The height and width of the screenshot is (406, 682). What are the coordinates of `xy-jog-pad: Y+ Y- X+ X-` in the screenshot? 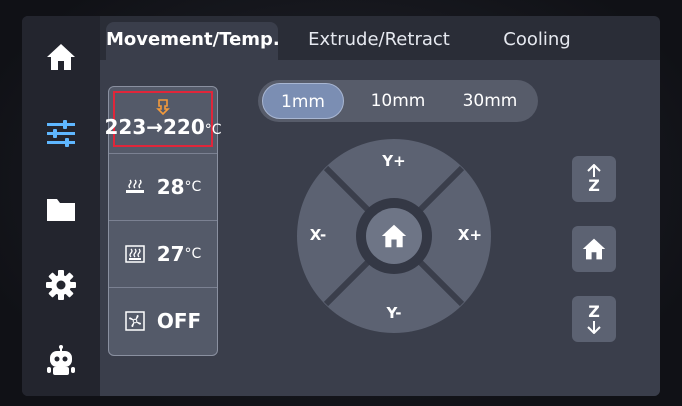 It's located at (394, 236).